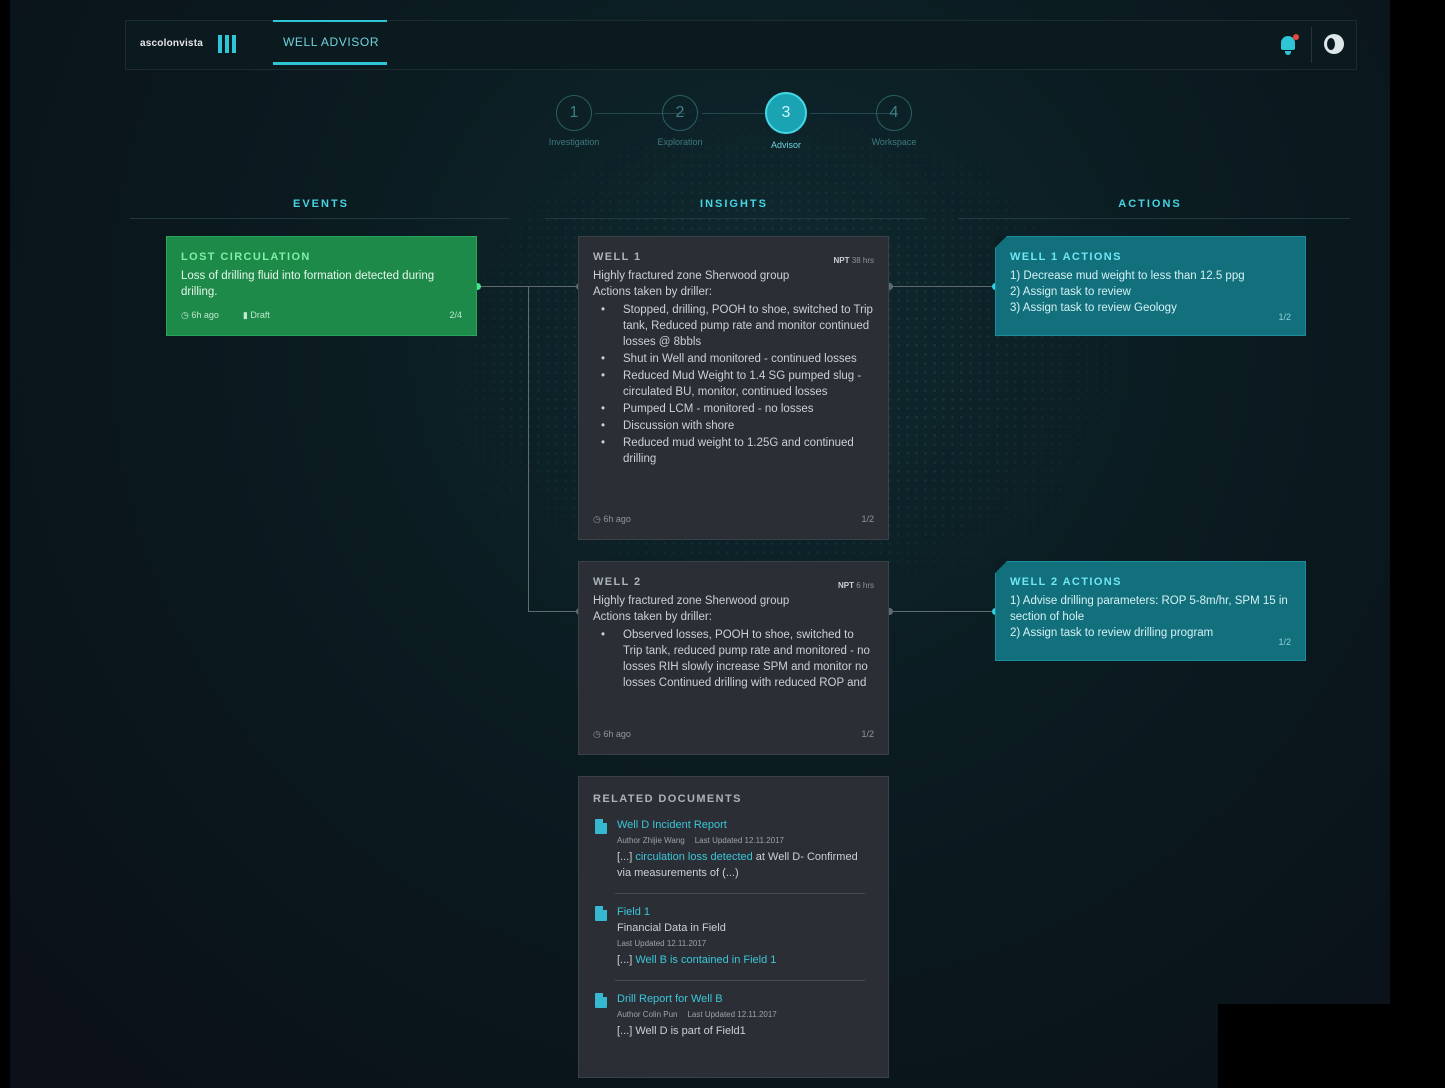 This screenshot has height=1088, width=1445. What do you see at coordinates (1150, 204) in the screenshot?
I see `actions-heading: ACTIONS` at bounding box center [1150, 204].